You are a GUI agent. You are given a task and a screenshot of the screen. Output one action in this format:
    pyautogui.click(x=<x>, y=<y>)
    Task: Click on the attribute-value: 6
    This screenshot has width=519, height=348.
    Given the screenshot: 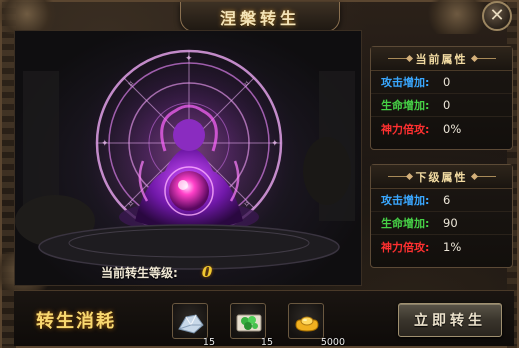 What is the action you would take?
    pyautogui.click(x=447, y=200)
    